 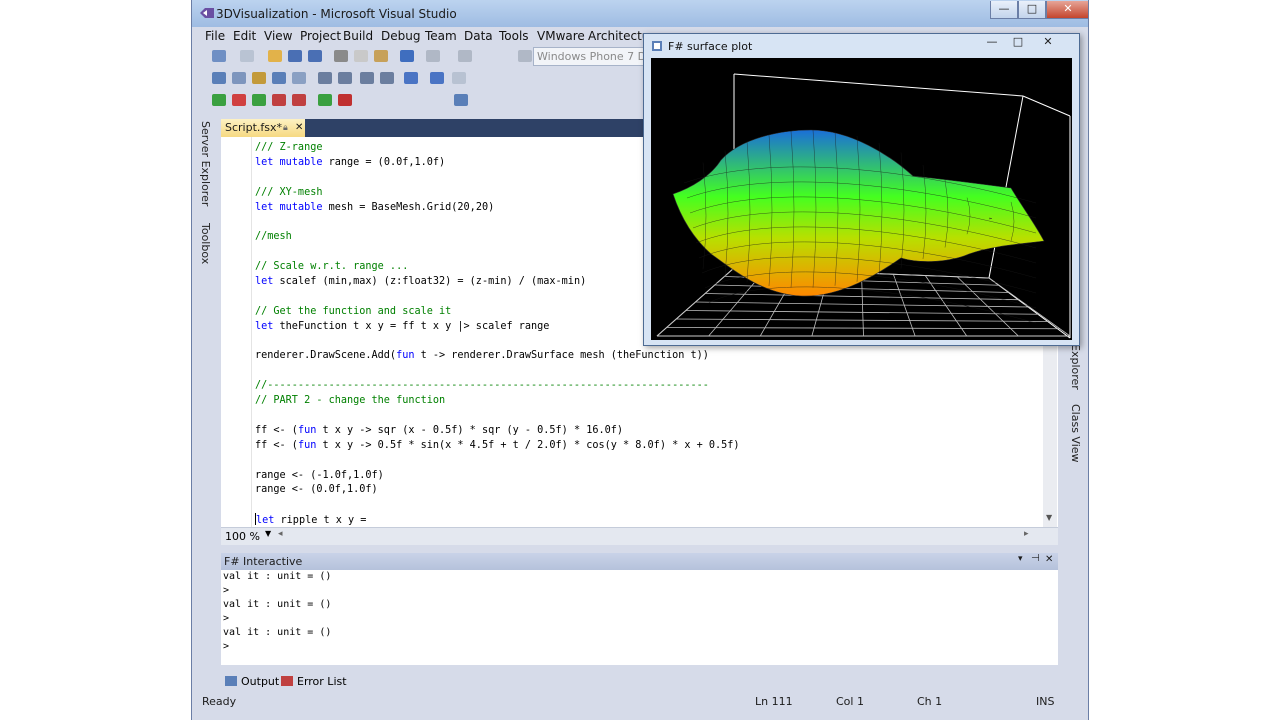 What do you see at coordinates (242, 536) in the screenshot?
I see `zoom-level: 100 %` at bounding box center [242, 536].